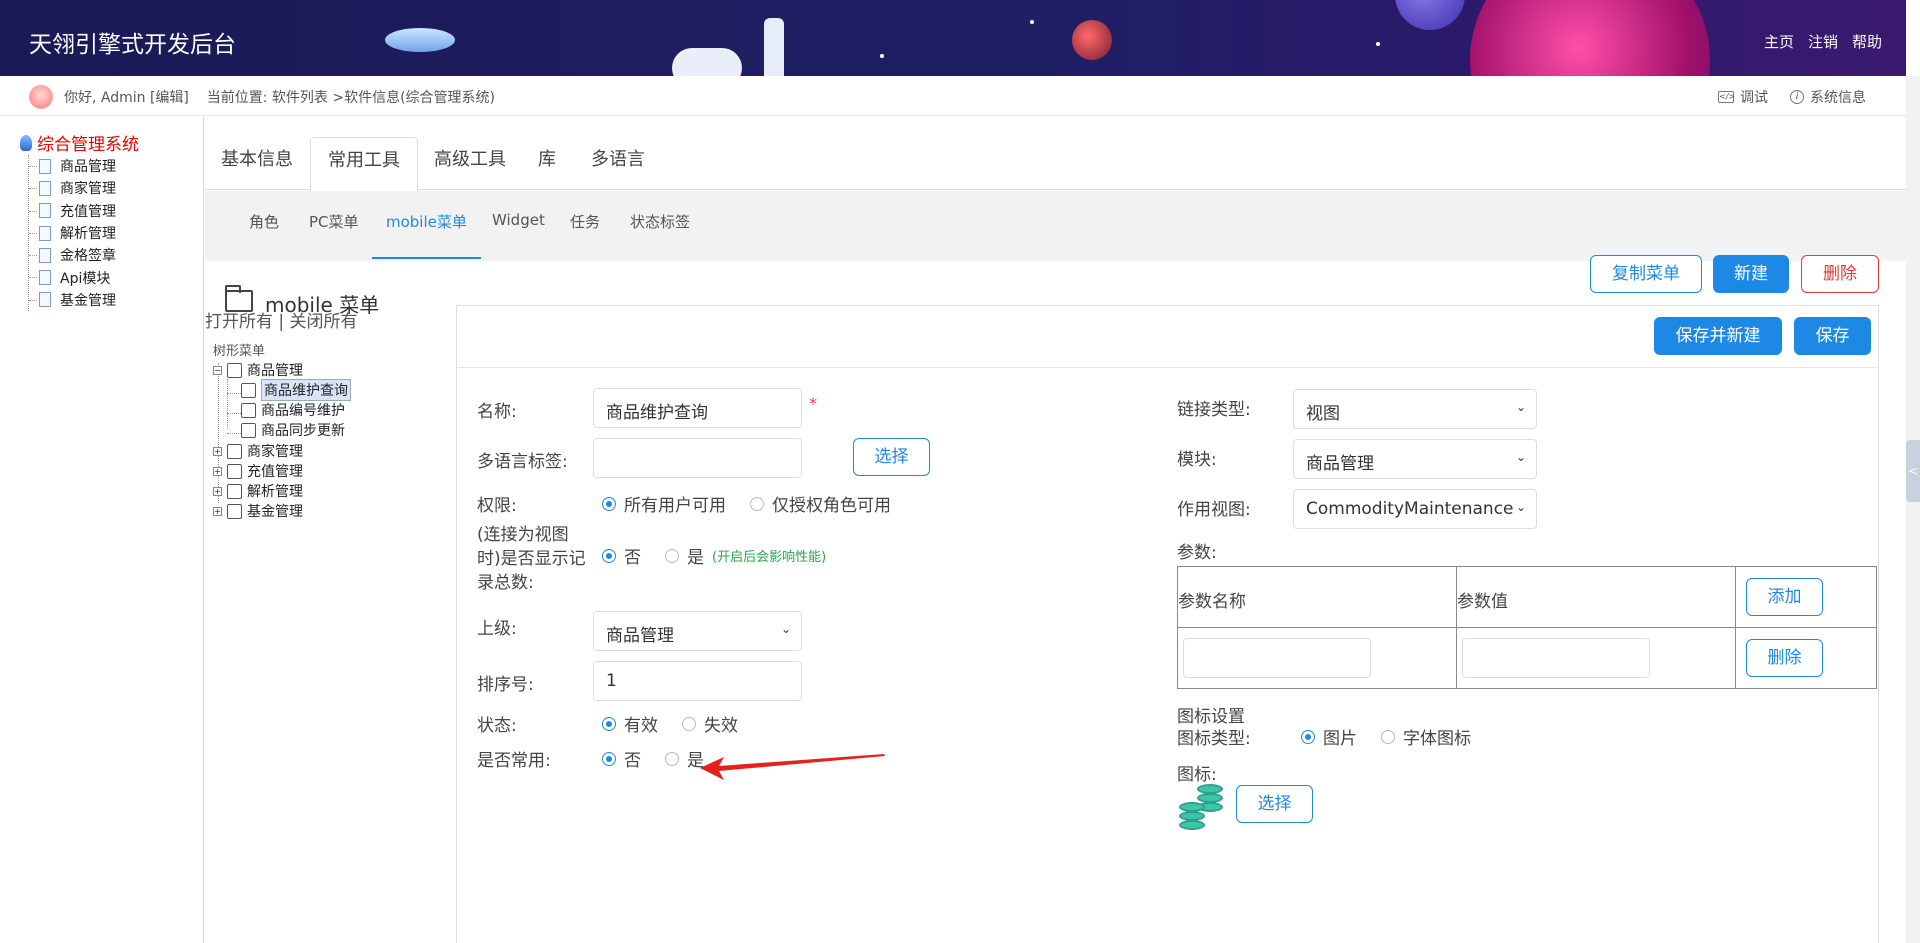 The height and width of the screenshot is (943, 1920). Describe the element at coordinates (1751, 274) in the screenshot. I see `new-button: 新建` at that location.